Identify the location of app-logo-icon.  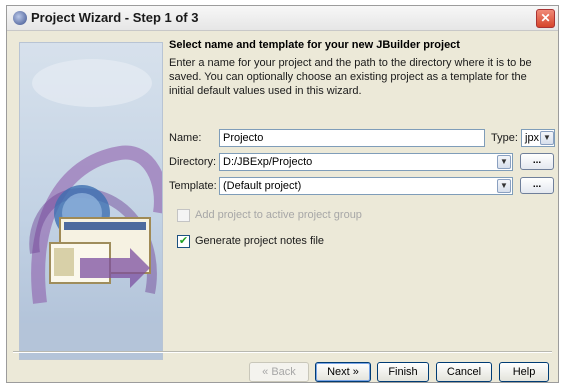
(20, 18).